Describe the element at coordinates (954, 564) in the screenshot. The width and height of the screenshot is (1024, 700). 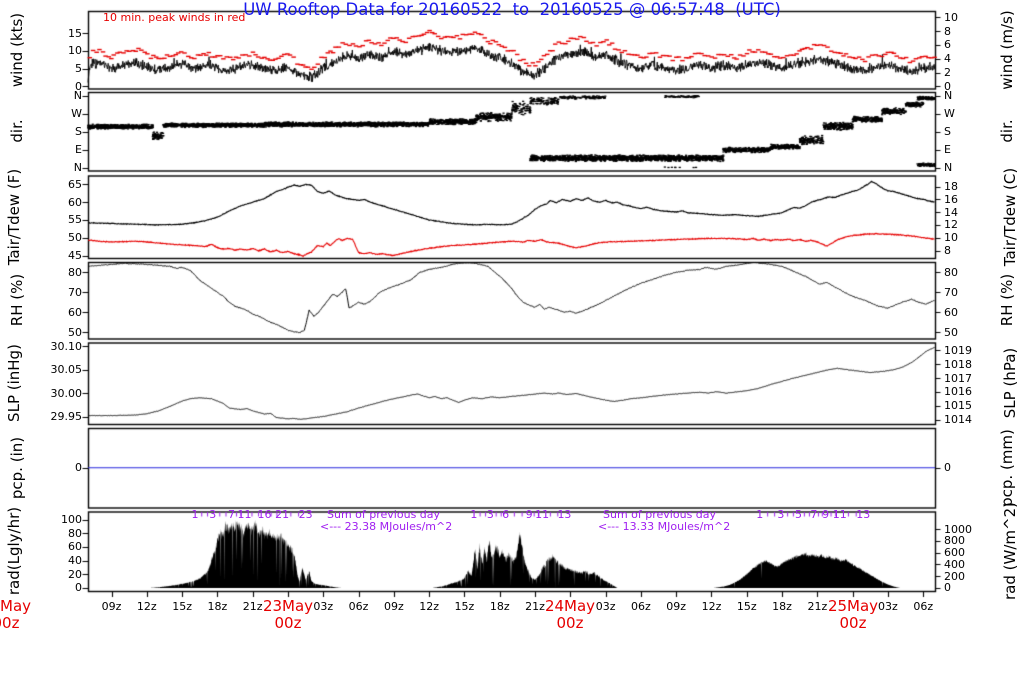
I see `y-tick-label-right-rad-400: 400` at that location.